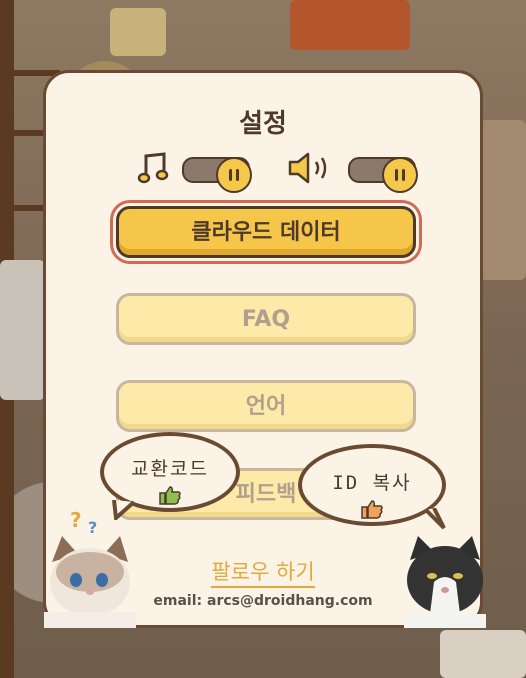  Describe the element at coordinates (263, 124) in the screenshot. I see `page-title: 설정` at that location.